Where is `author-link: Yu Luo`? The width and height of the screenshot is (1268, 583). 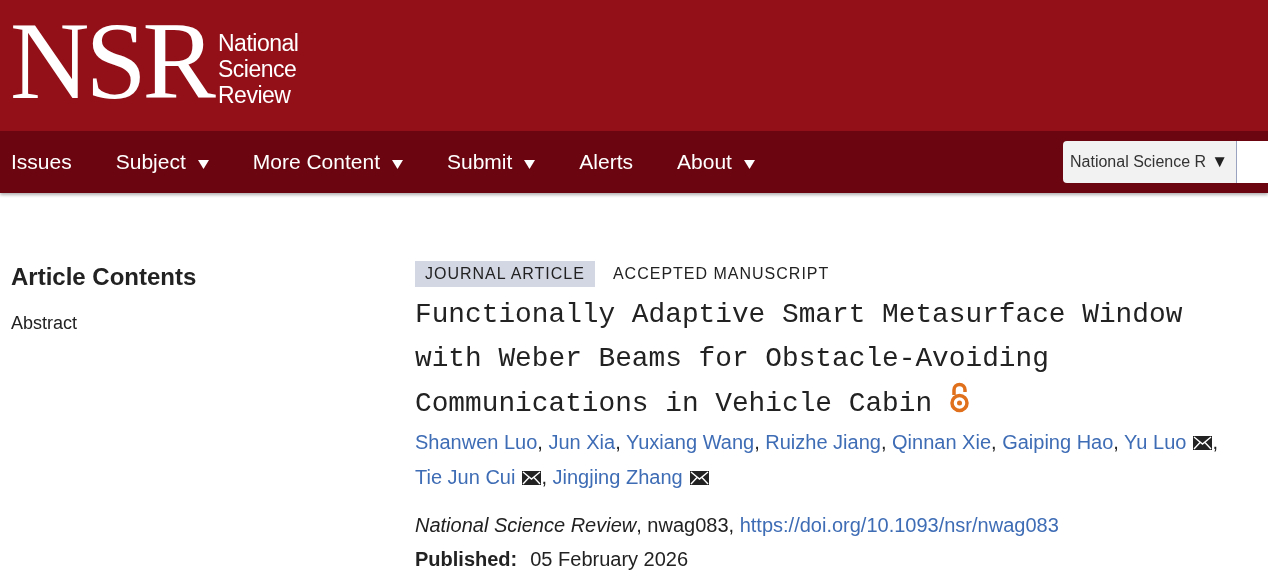
author-link: Yu Luo is located at coordinates (1155, 442).